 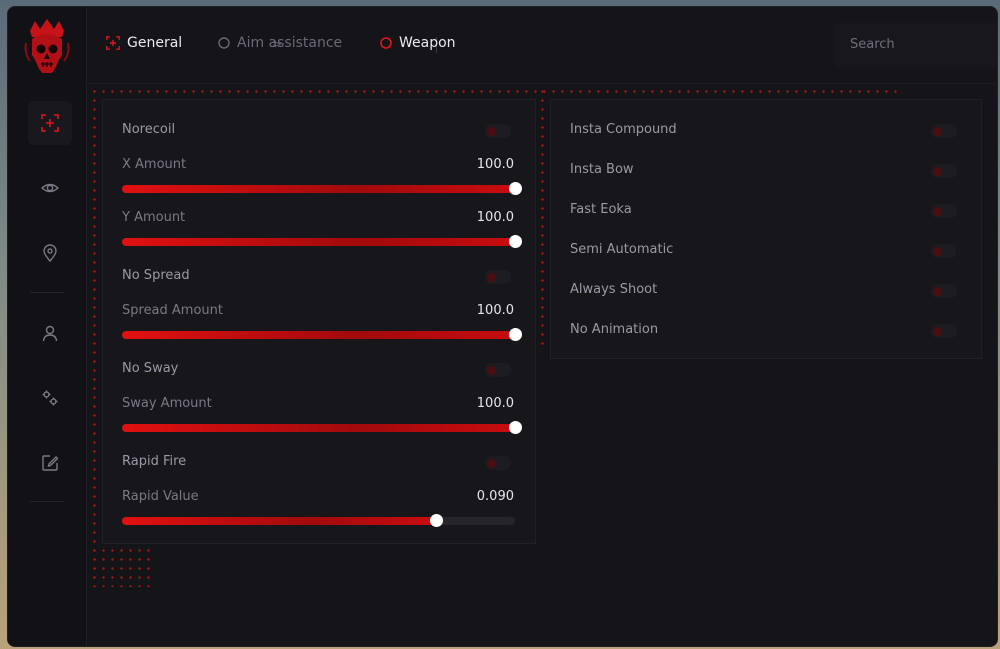 I want to click on norecoil-label: Norecoil, so click(x=149, y=129).